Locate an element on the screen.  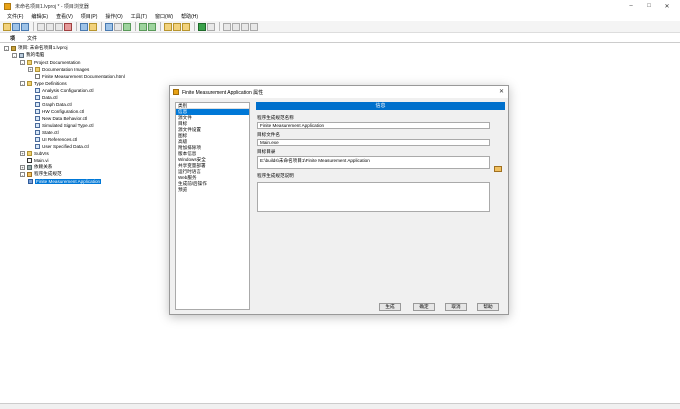
tree-item-ctl: Graph Data.ctl is located at coordinates (53, 104).